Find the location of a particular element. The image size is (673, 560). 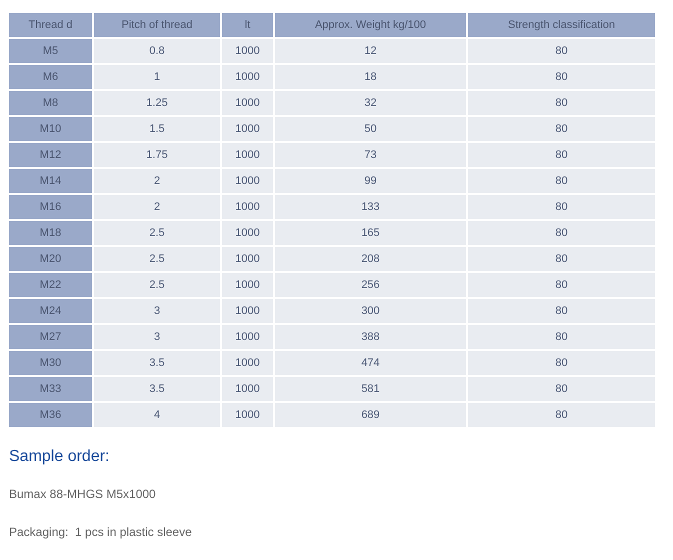

table-cell: 50 is located at coordinates (370, 129).